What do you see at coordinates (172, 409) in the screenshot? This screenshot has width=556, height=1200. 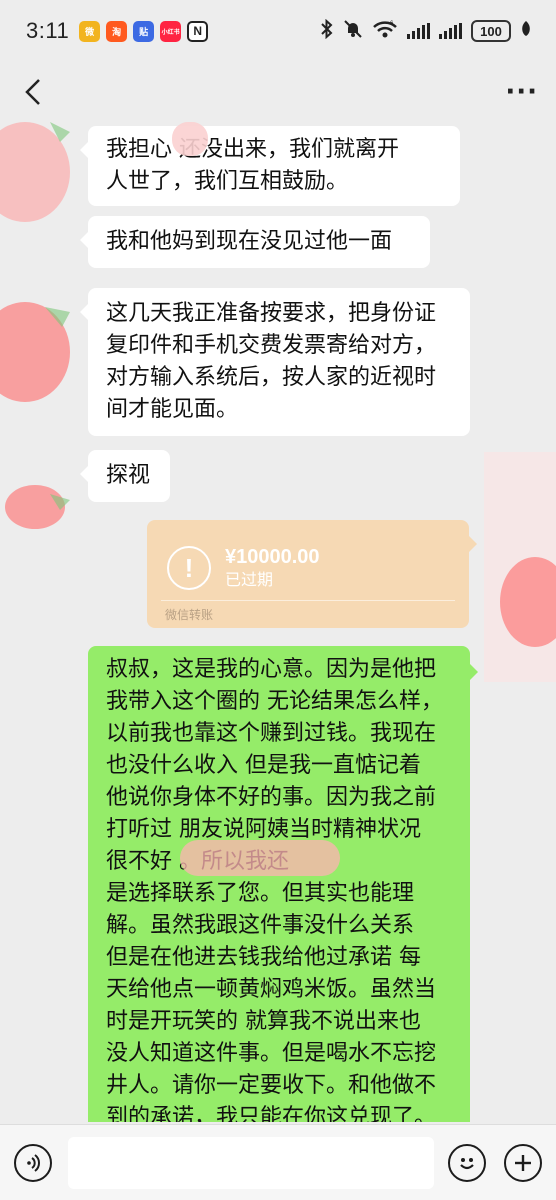 I see `message-line: 间才能见面。` at bounding box center [172, 409].